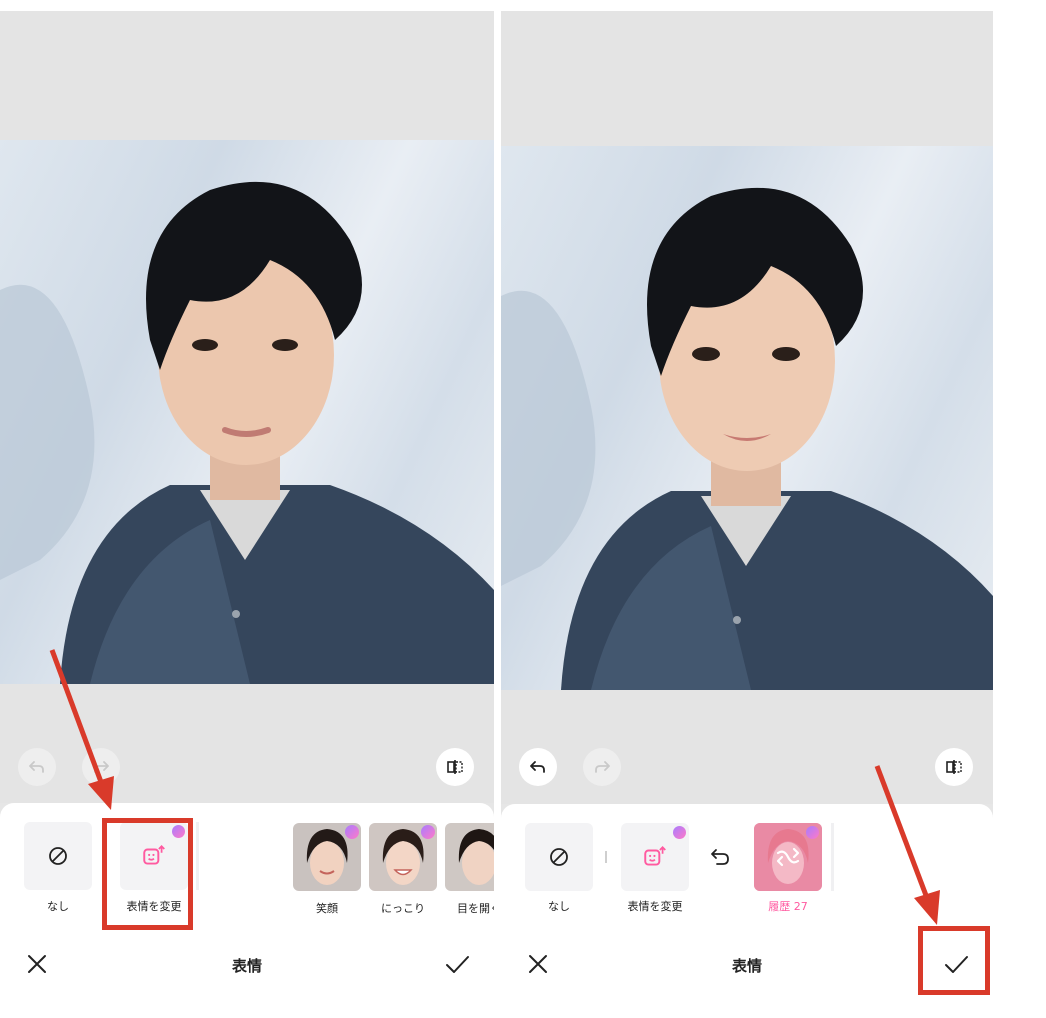 This screenshot has height=1018, width=1046. I want to click on history-label: 履歴 27, so click(788, 906).